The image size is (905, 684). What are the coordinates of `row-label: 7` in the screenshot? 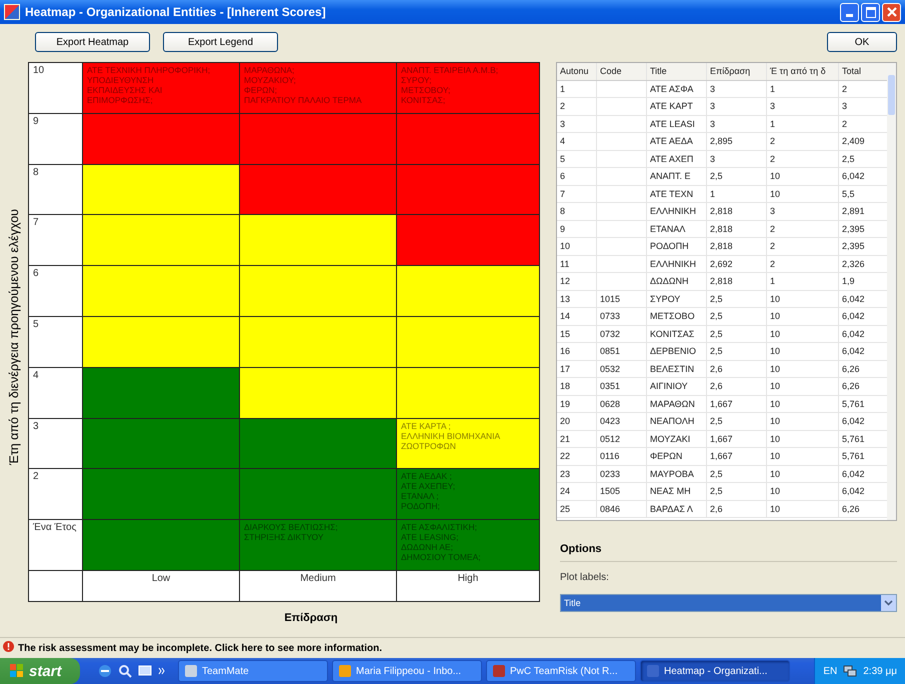 It's located at (56, 240).